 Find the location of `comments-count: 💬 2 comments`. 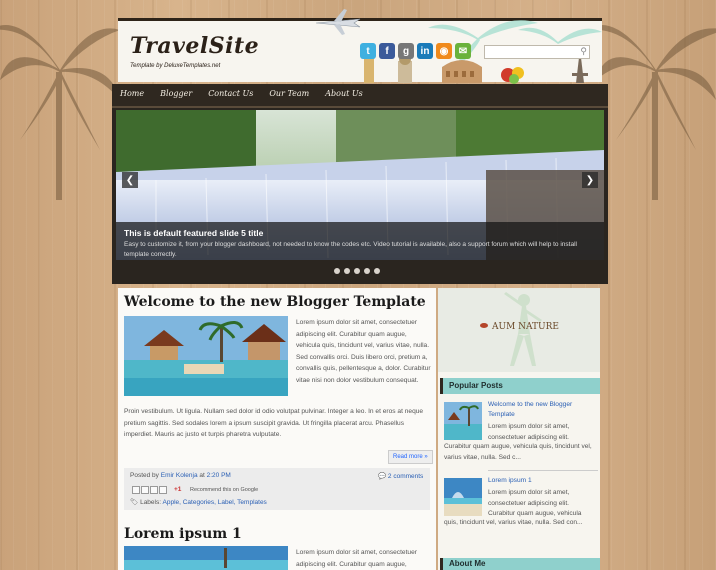

comments-count: 💬 2 comments is located at coordinates (400, 476).